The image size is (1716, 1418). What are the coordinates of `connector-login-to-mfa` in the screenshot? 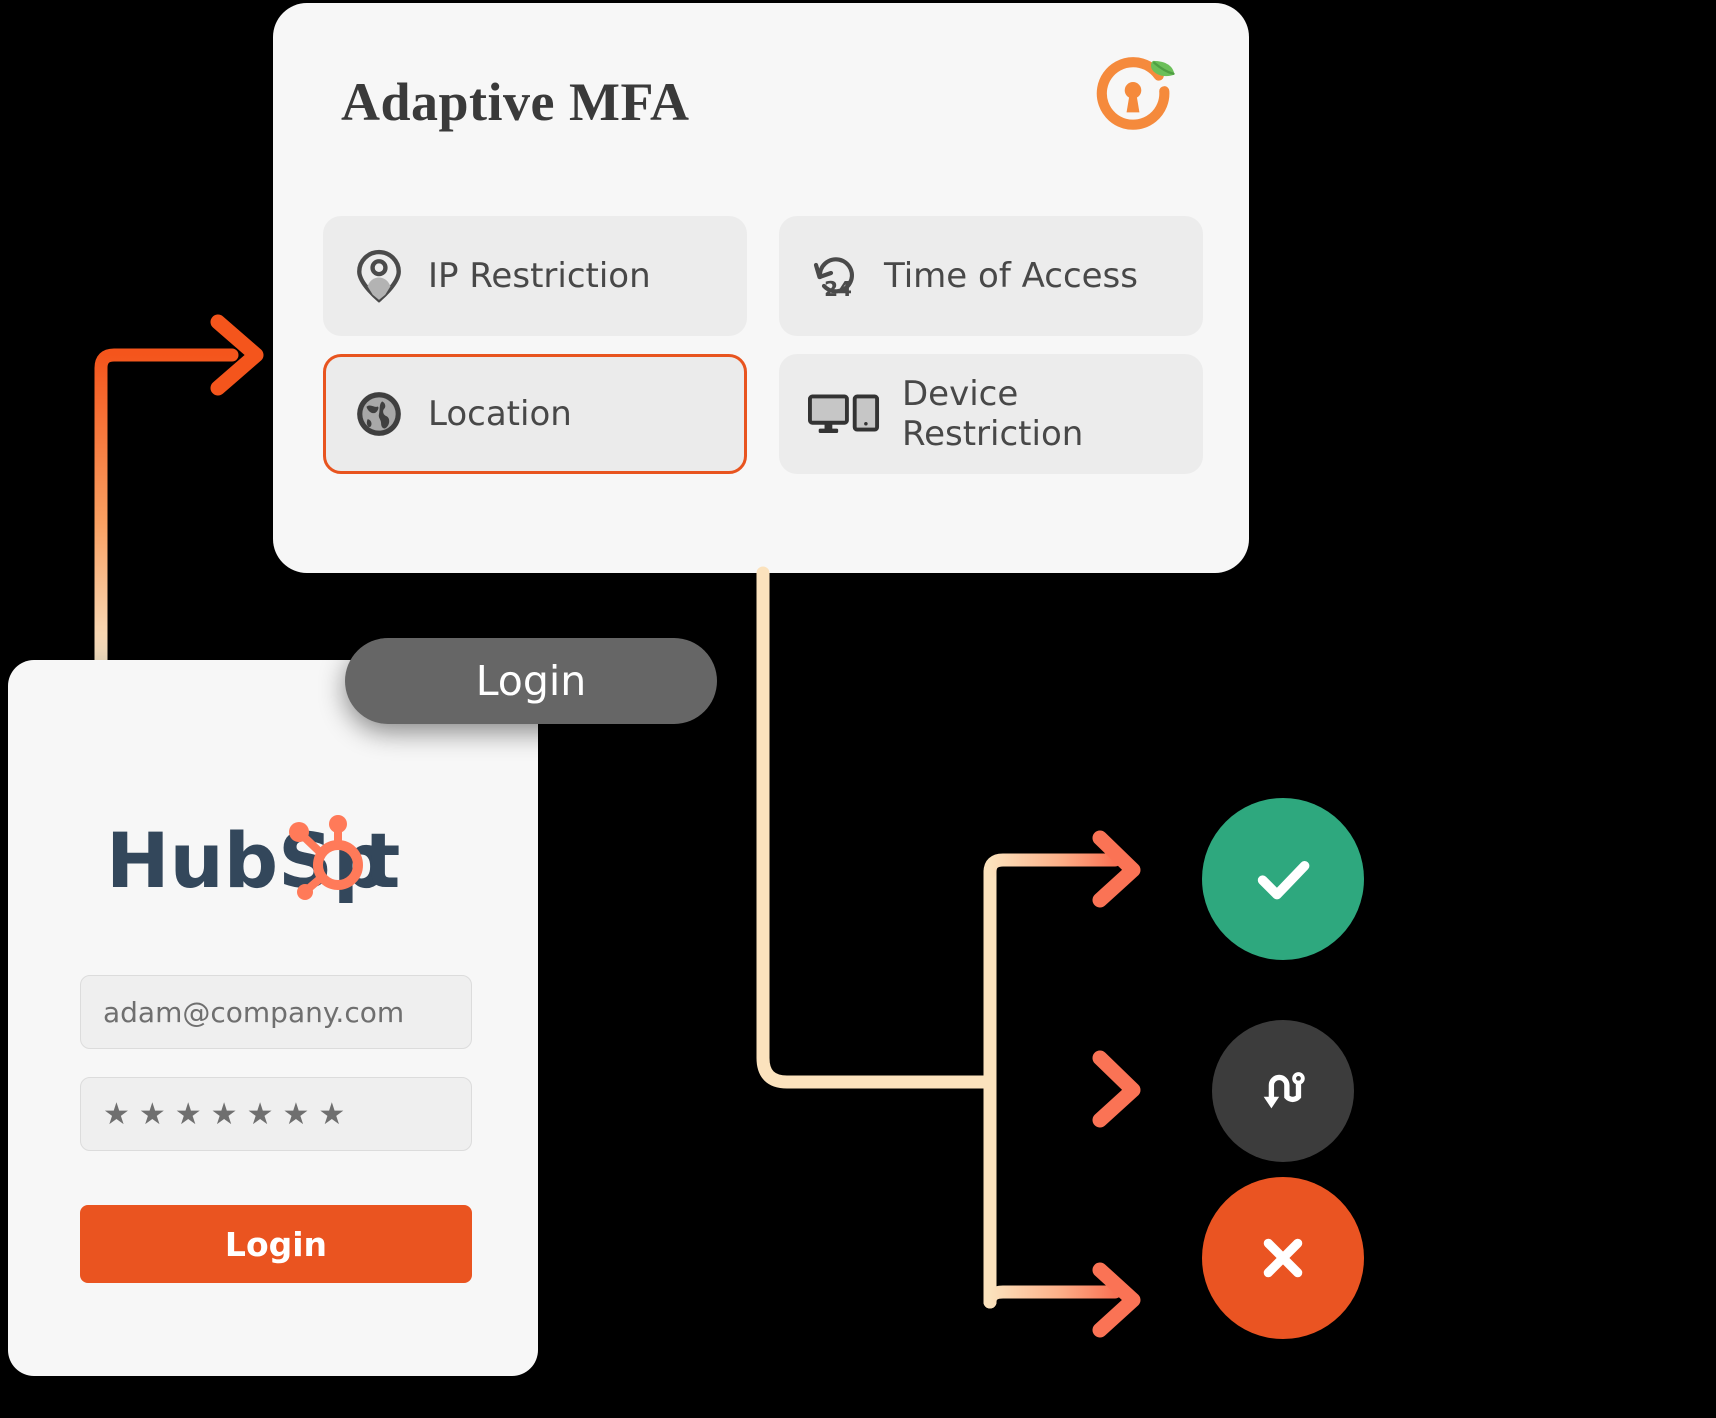 It's located at (179, 490).